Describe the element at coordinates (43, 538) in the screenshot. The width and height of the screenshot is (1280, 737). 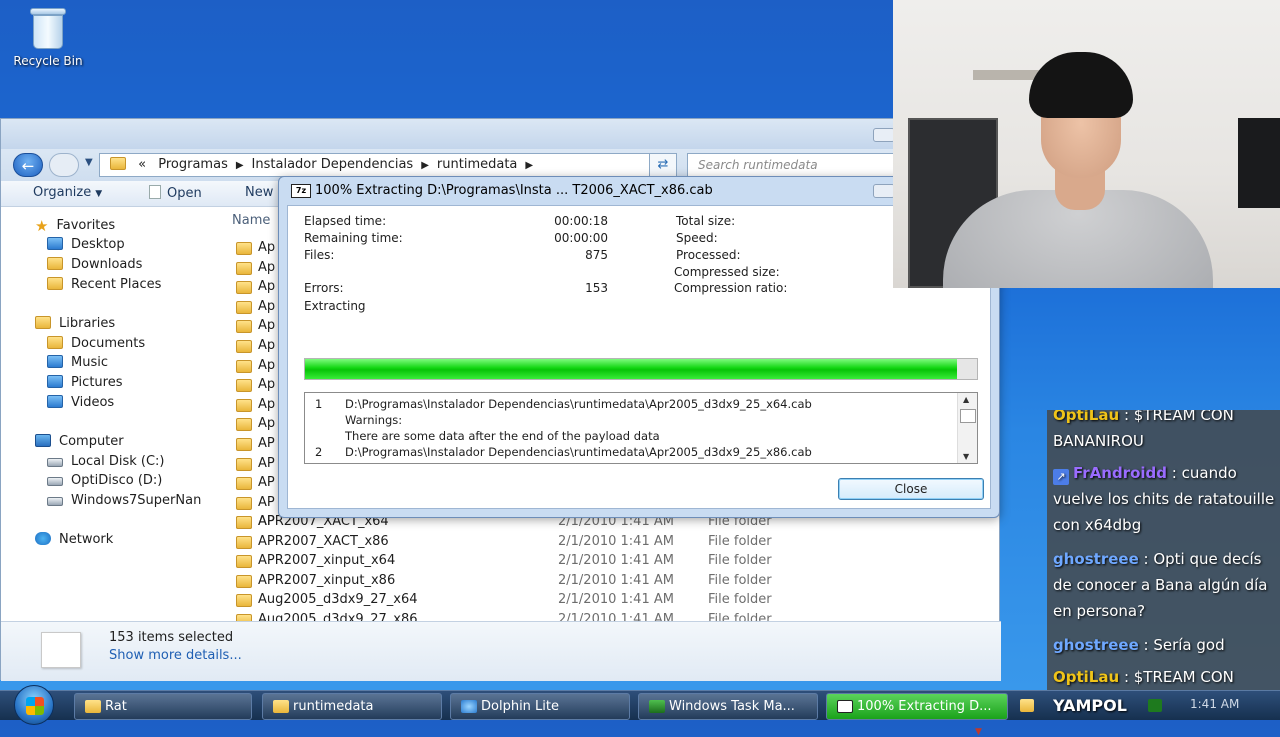
I see `network-icon` at that location.